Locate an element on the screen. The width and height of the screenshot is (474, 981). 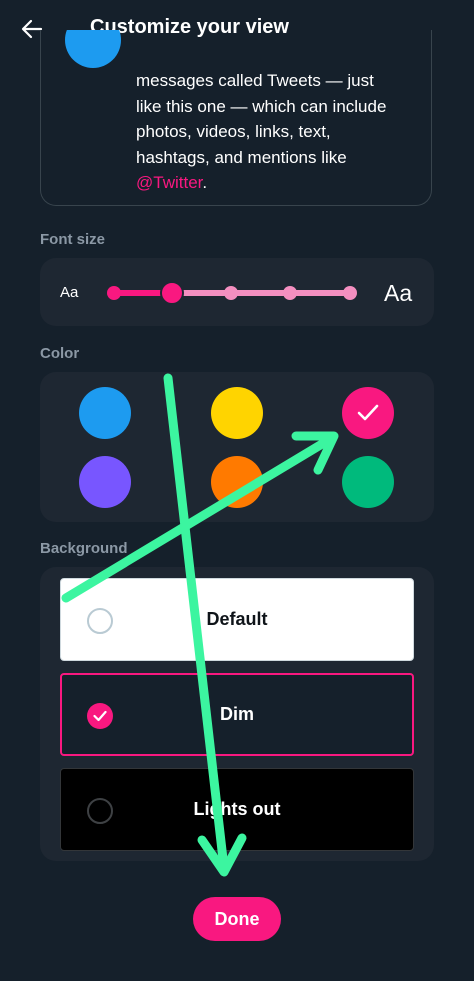
background-label: Background is located at coordinates (84, 548).